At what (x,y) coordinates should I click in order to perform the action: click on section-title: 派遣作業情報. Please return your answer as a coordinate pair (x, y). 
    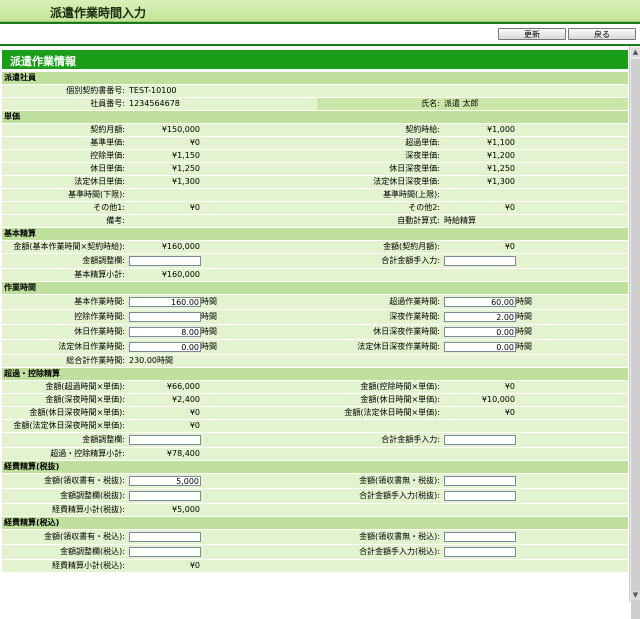
    Looking at the image, I should click on (43, 61).